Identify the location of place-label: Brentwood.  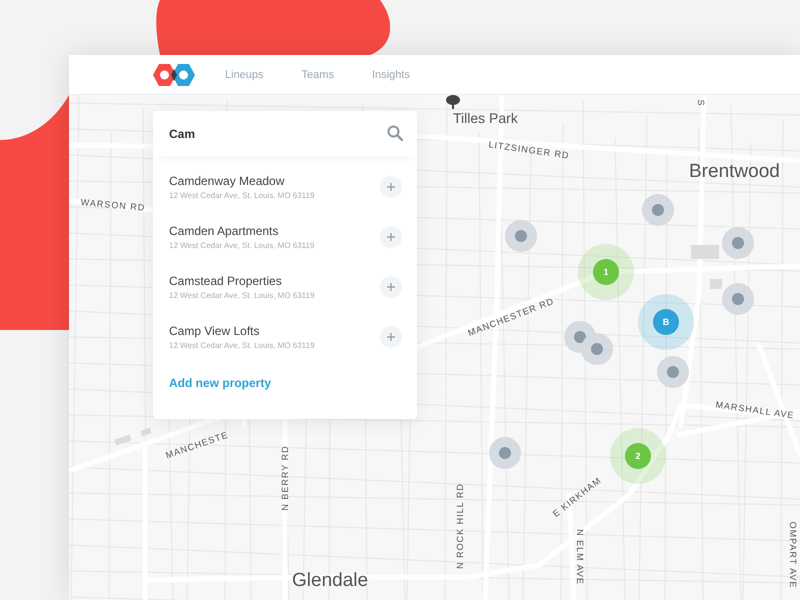
(734, 172).